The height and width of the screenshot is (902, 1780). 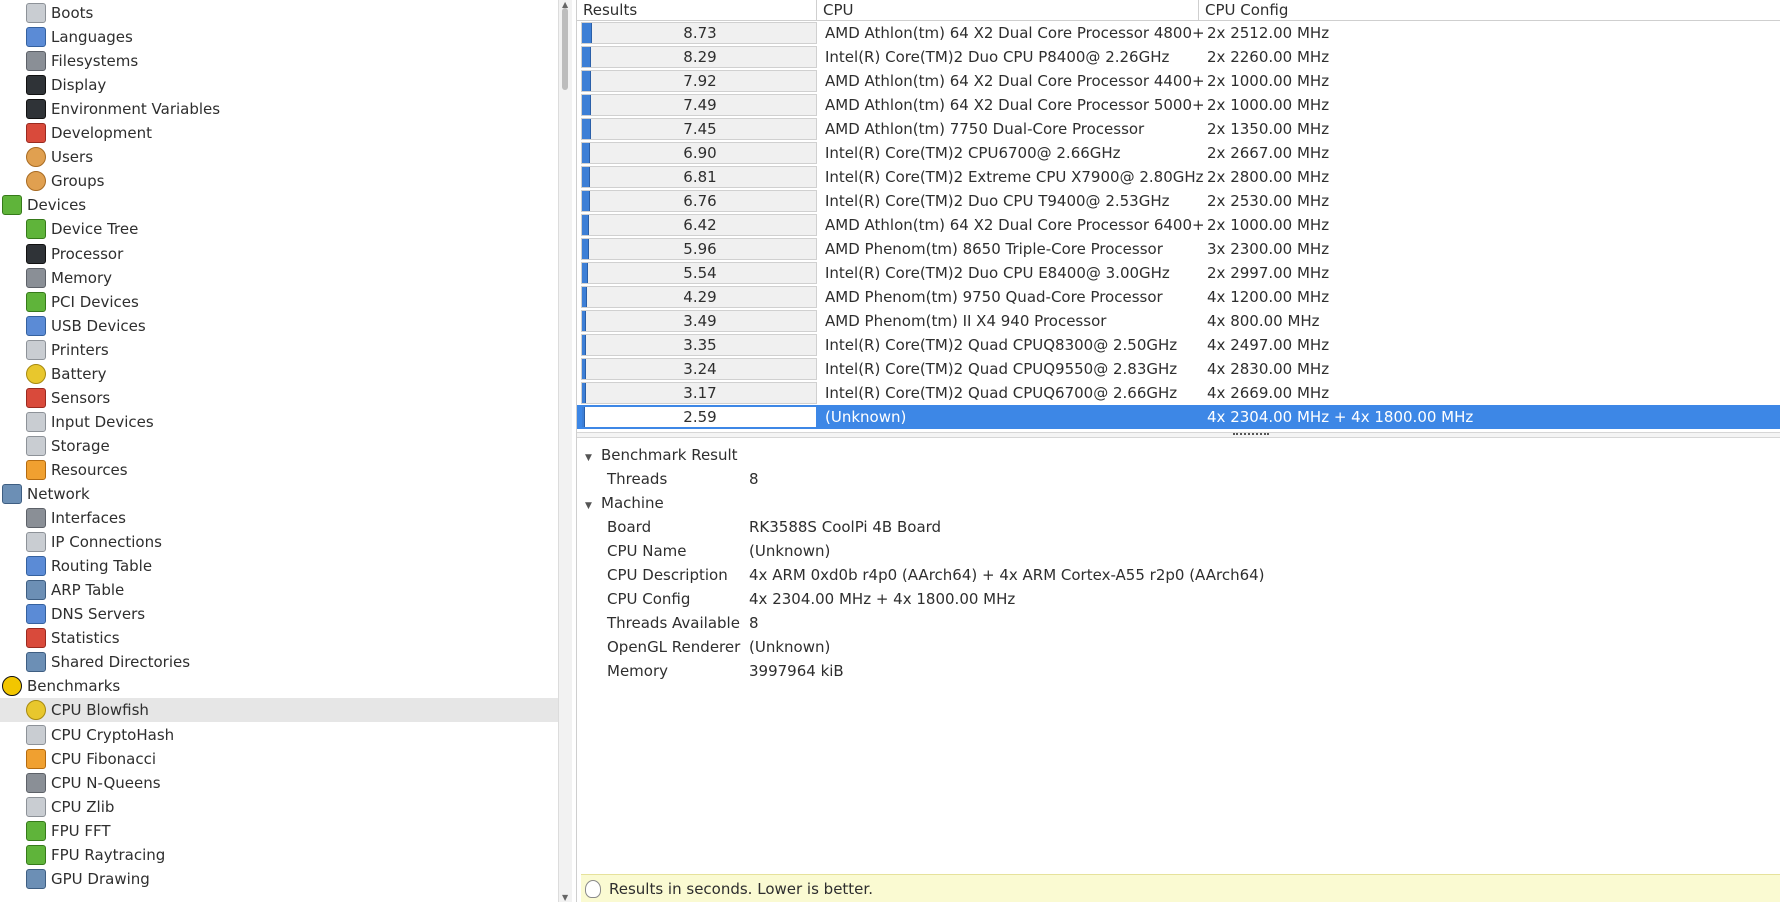 I want to click on pane-divider, so click(x=1178, y=435).